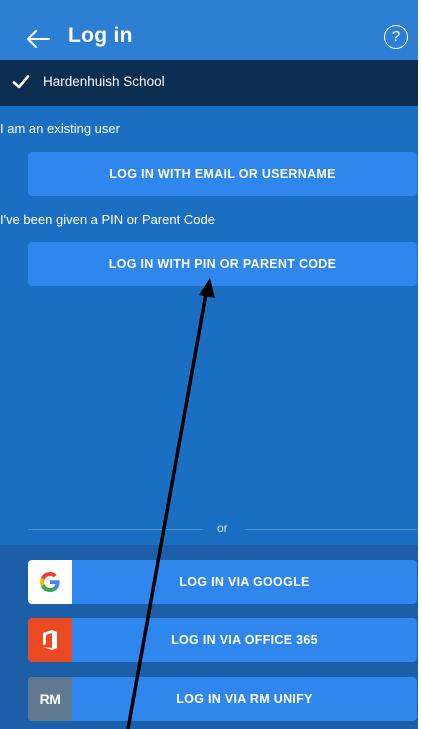 Image resolution: width=422 pixels, height=729 pixels. I want to click on arrow-left-icon, so click(38, 39).